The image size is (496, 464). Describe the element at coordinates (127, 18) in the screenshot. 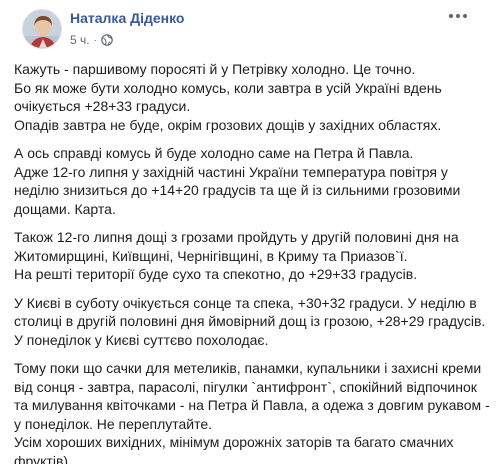

I see `author-name: Наталка Діденко` at that location.